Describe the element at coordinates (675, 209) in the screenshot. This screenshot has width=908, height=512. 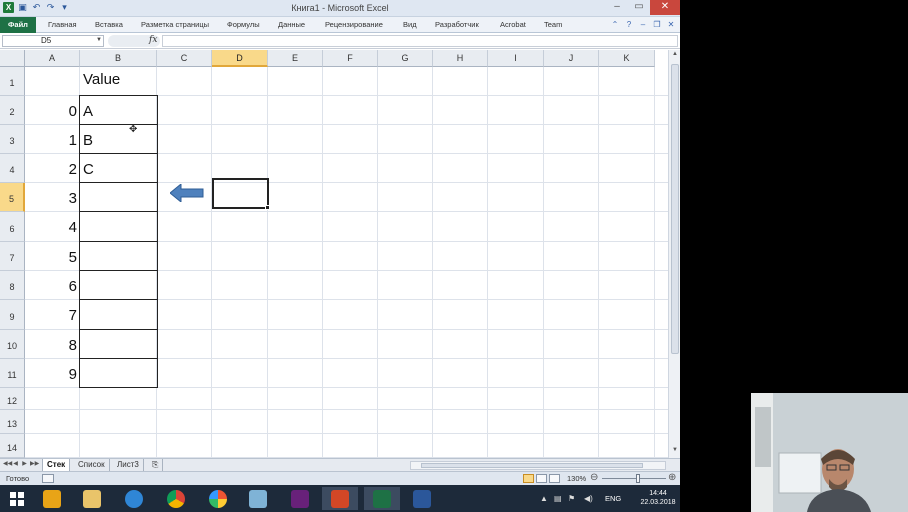
I see `vertical-scroll-thumb` at that location.